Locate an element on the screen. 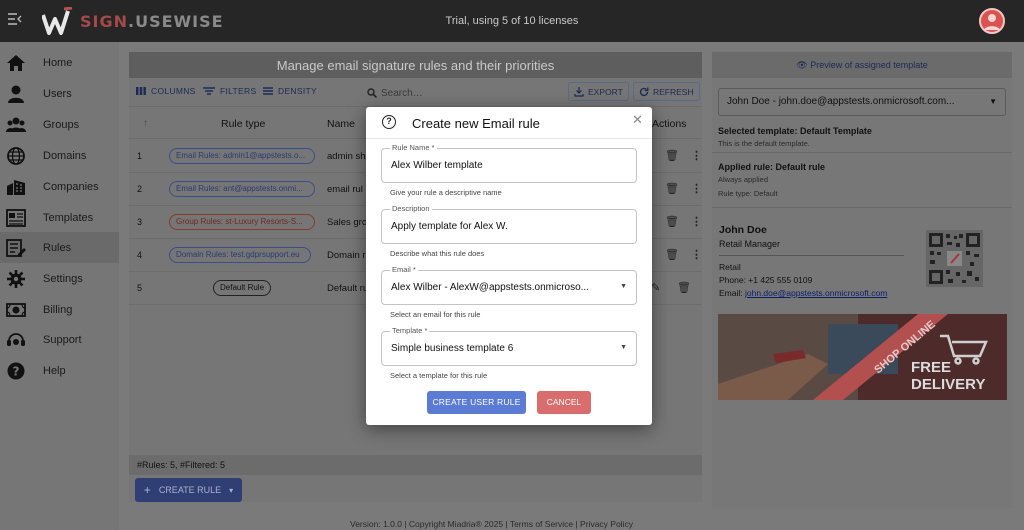 This screenshot has width=1024, height=530. columns-button: COLUMNS is located at coordinates (166, 91).